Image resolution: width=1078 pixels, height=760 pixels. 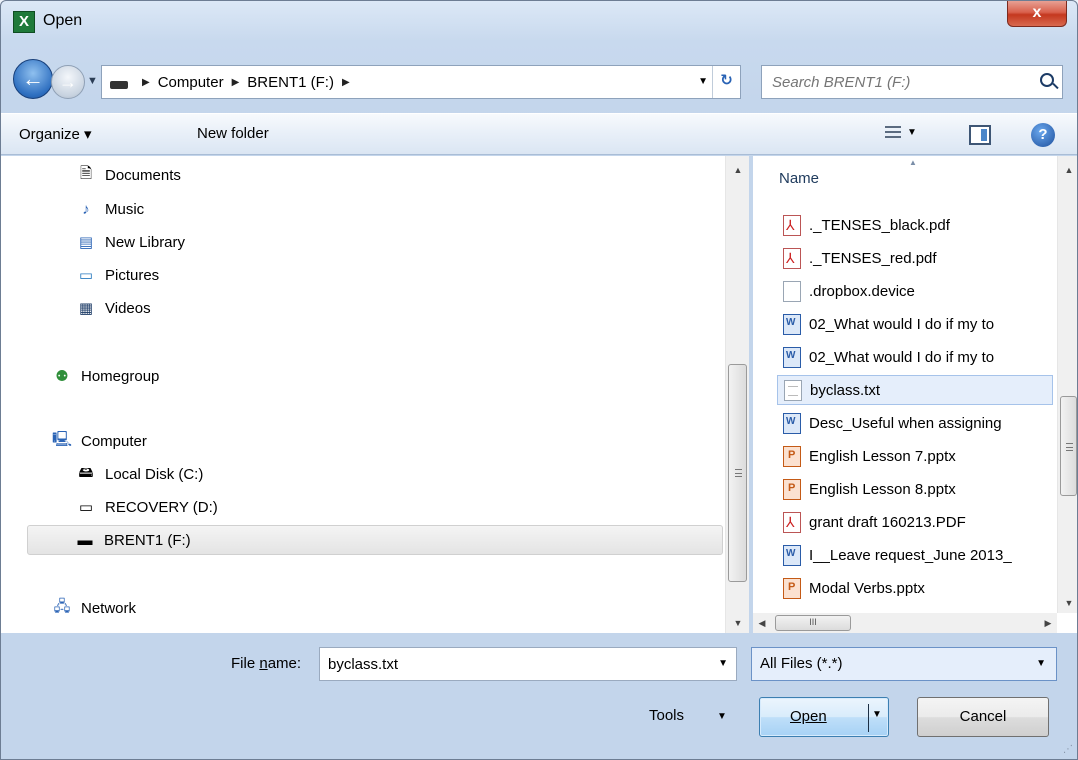 I want to click on organize-button: Organize ▾, so click(x=55, y=134).